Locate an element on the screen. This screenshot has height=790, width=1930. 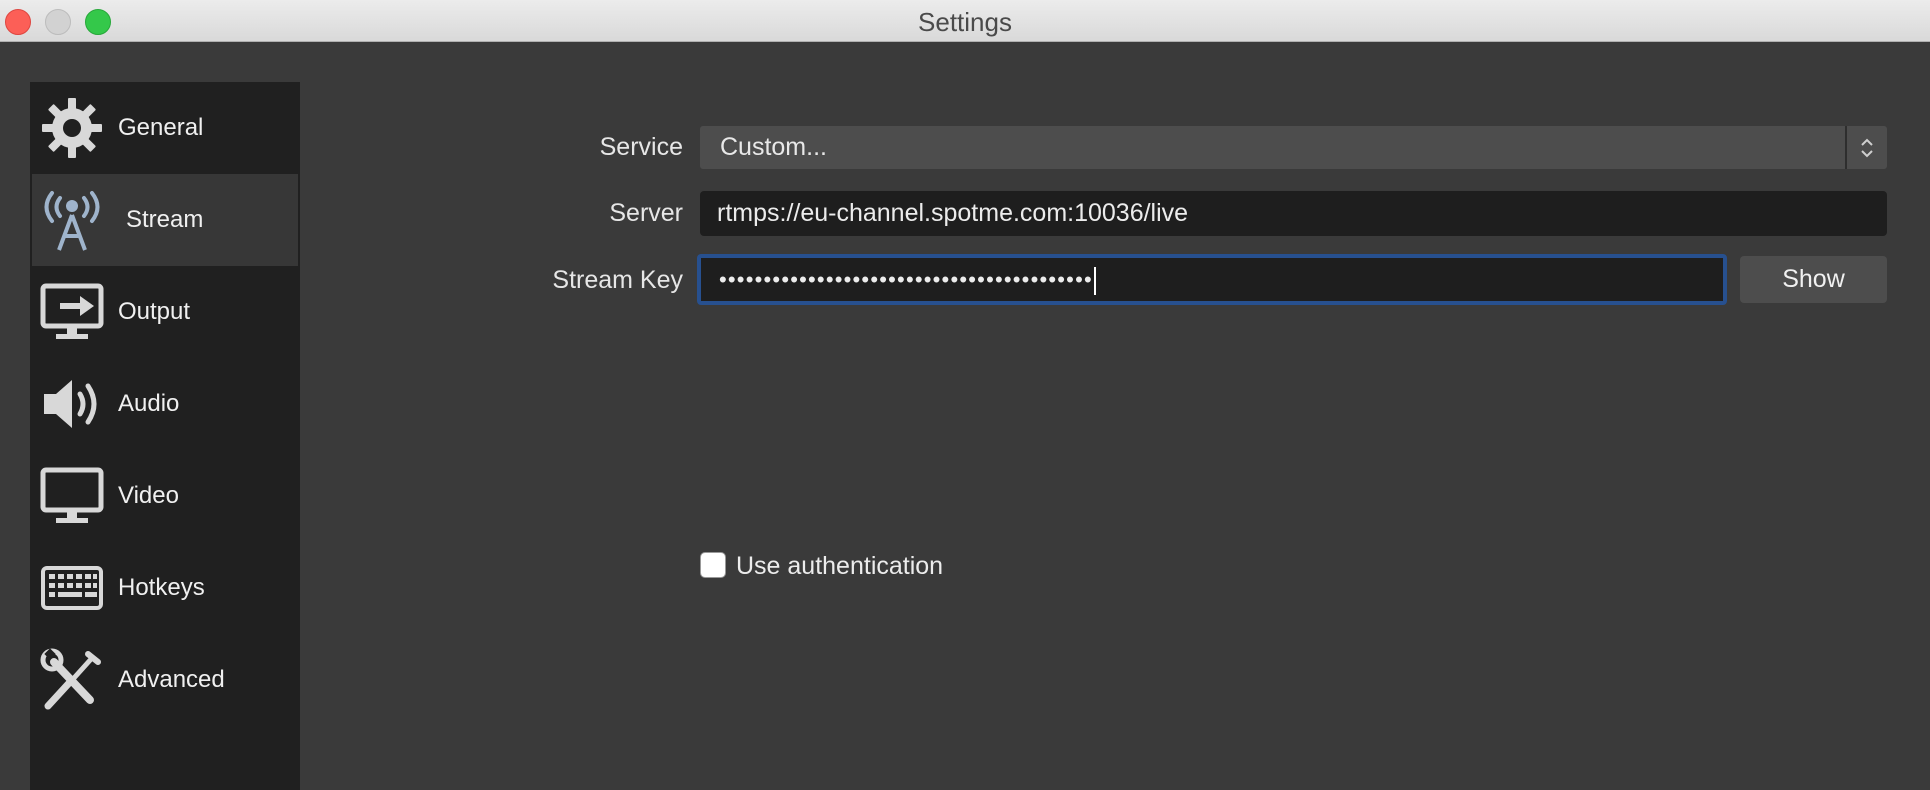
display-icon is located at coordinates (72, 496).